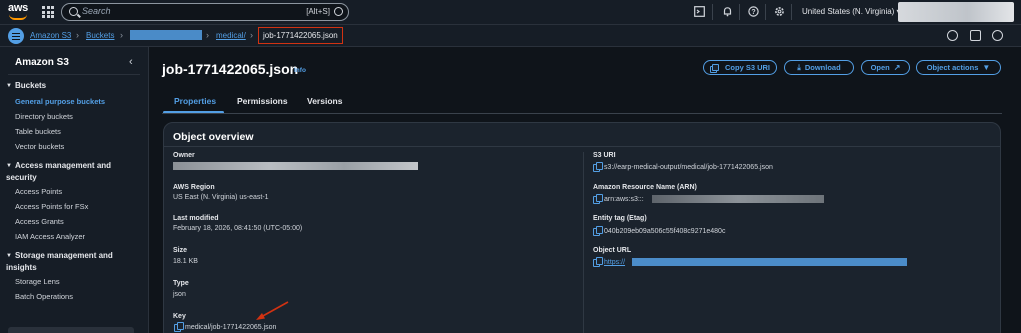 This screenshot has width=1021, height=333. I want to click on size-label: Size, so click(180, 250).